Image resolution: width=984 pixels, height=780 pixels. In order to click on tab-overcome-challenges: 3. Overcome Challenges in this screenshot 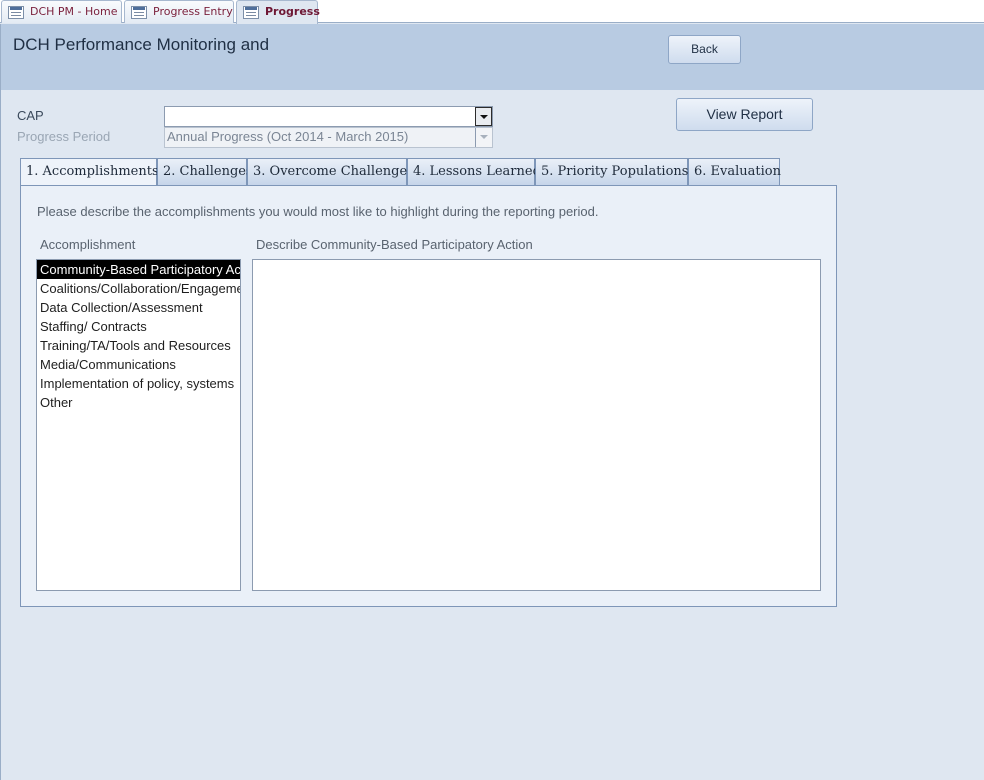, I will do `click(330, 171)`.